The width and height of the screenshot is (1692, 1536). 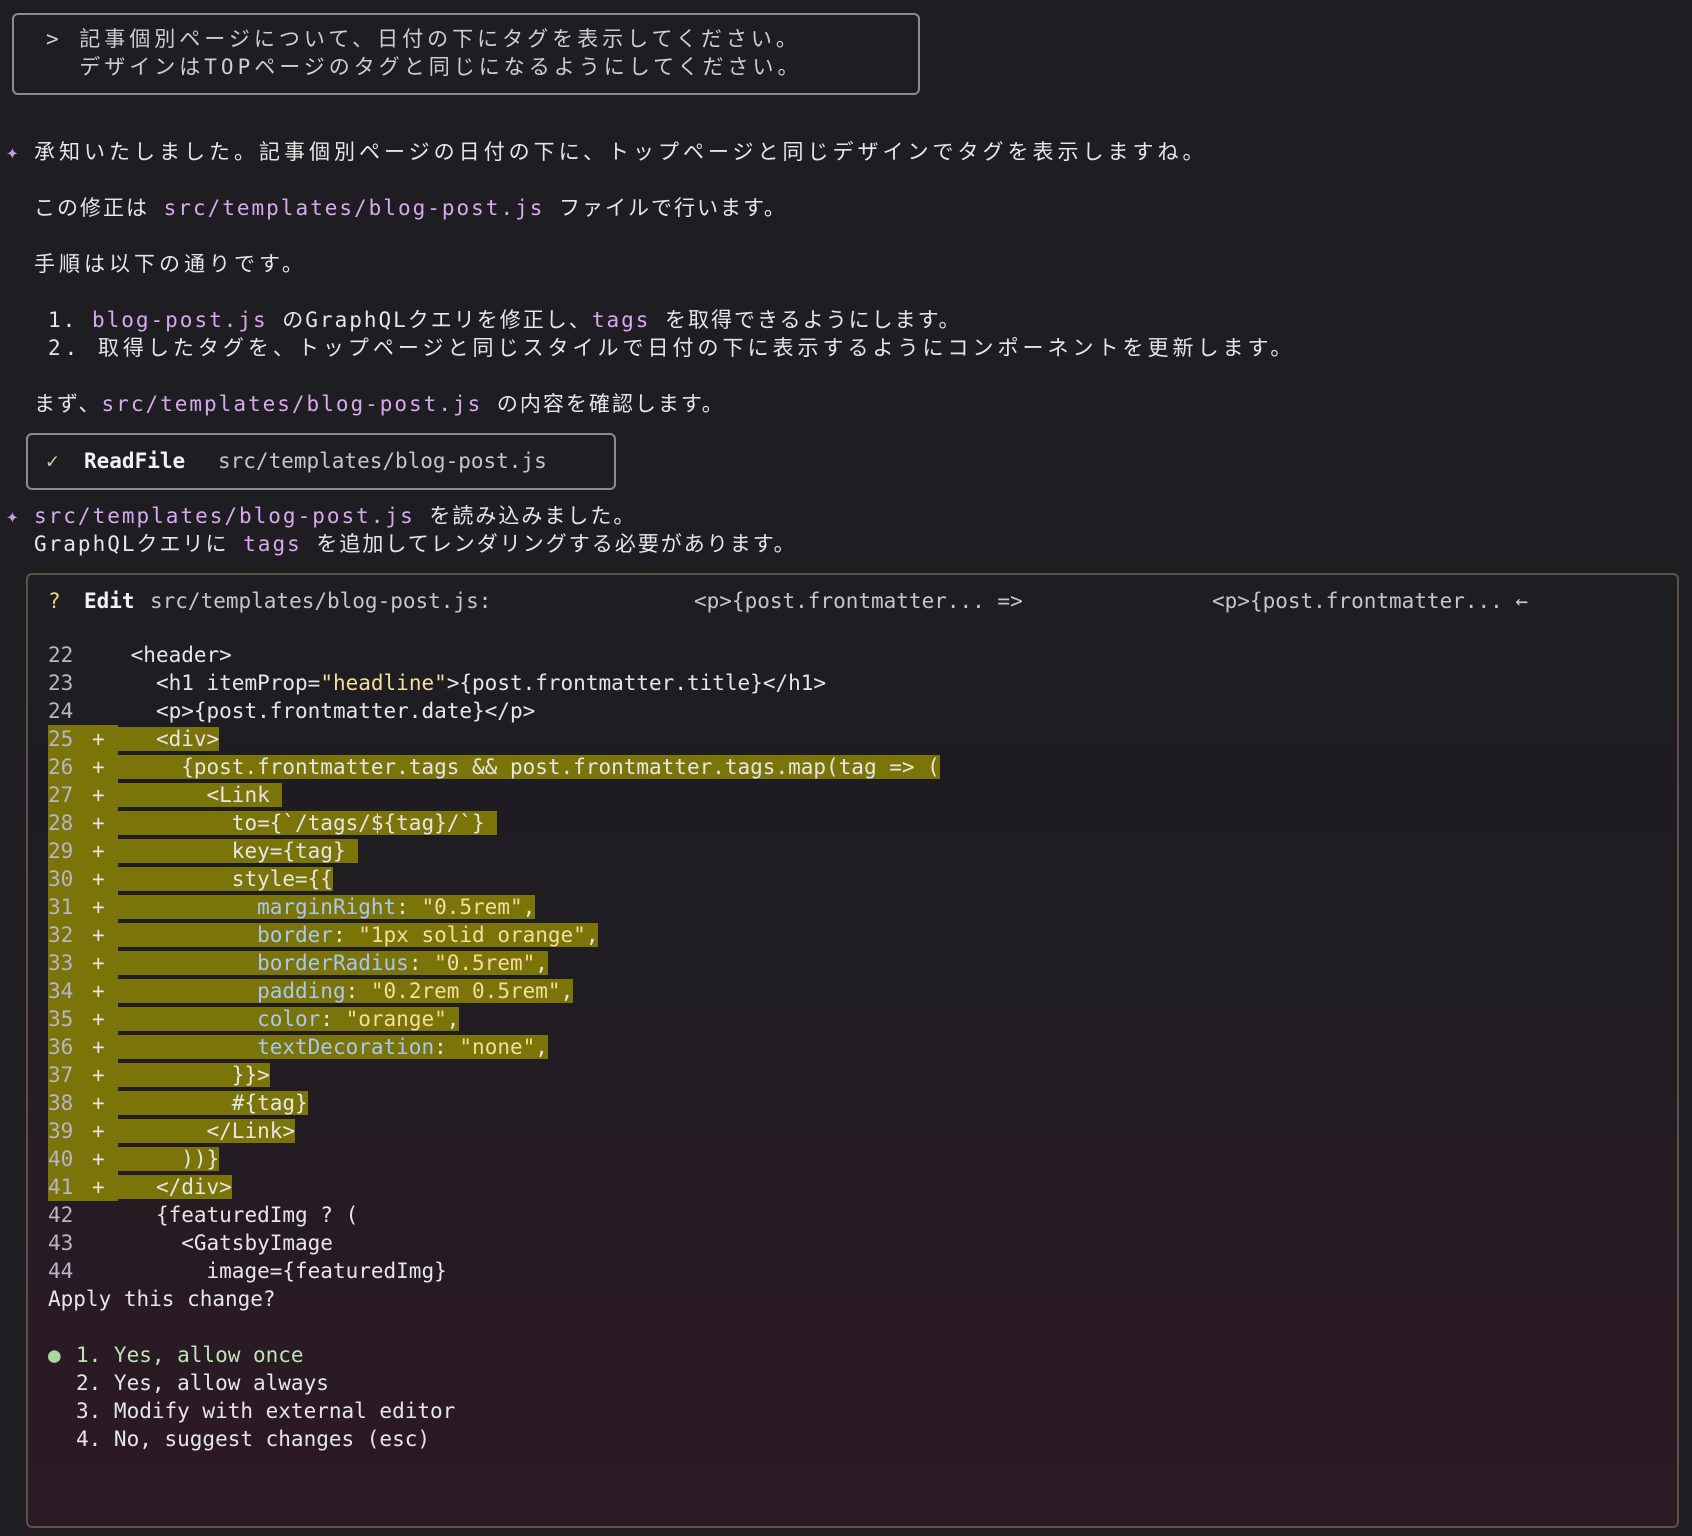 What do you see at coordinates (213, 1131) in the screenshot?
I see `code-text: </Link>` at bounding box center [213, 1131].